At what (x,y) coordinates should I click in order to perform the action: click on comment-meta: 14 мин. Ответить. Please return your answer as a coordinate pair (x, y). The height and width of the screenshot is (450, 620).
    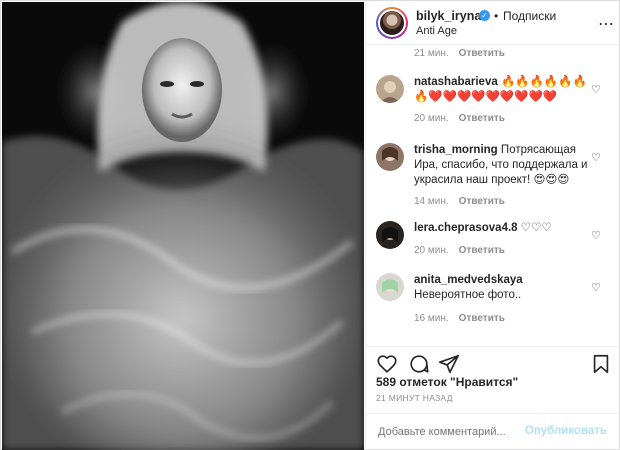
    Looking at the image, I should click on (459, 201).